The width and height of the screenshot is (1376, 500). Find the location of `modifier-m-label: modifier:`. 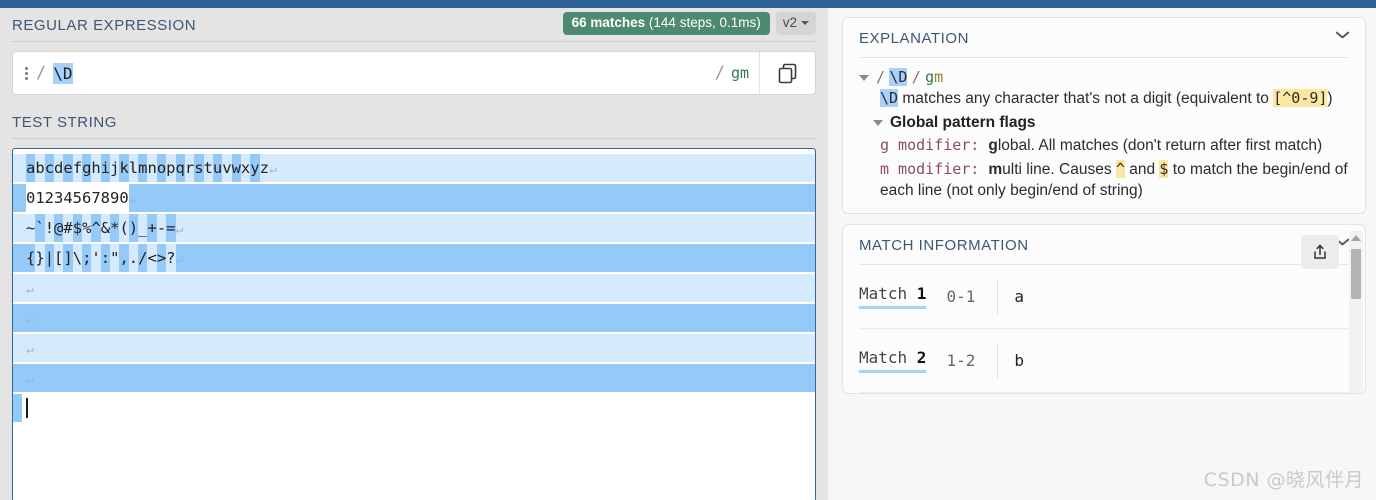

modifier-m-label: modifier: is located at coordinates (939, 168).